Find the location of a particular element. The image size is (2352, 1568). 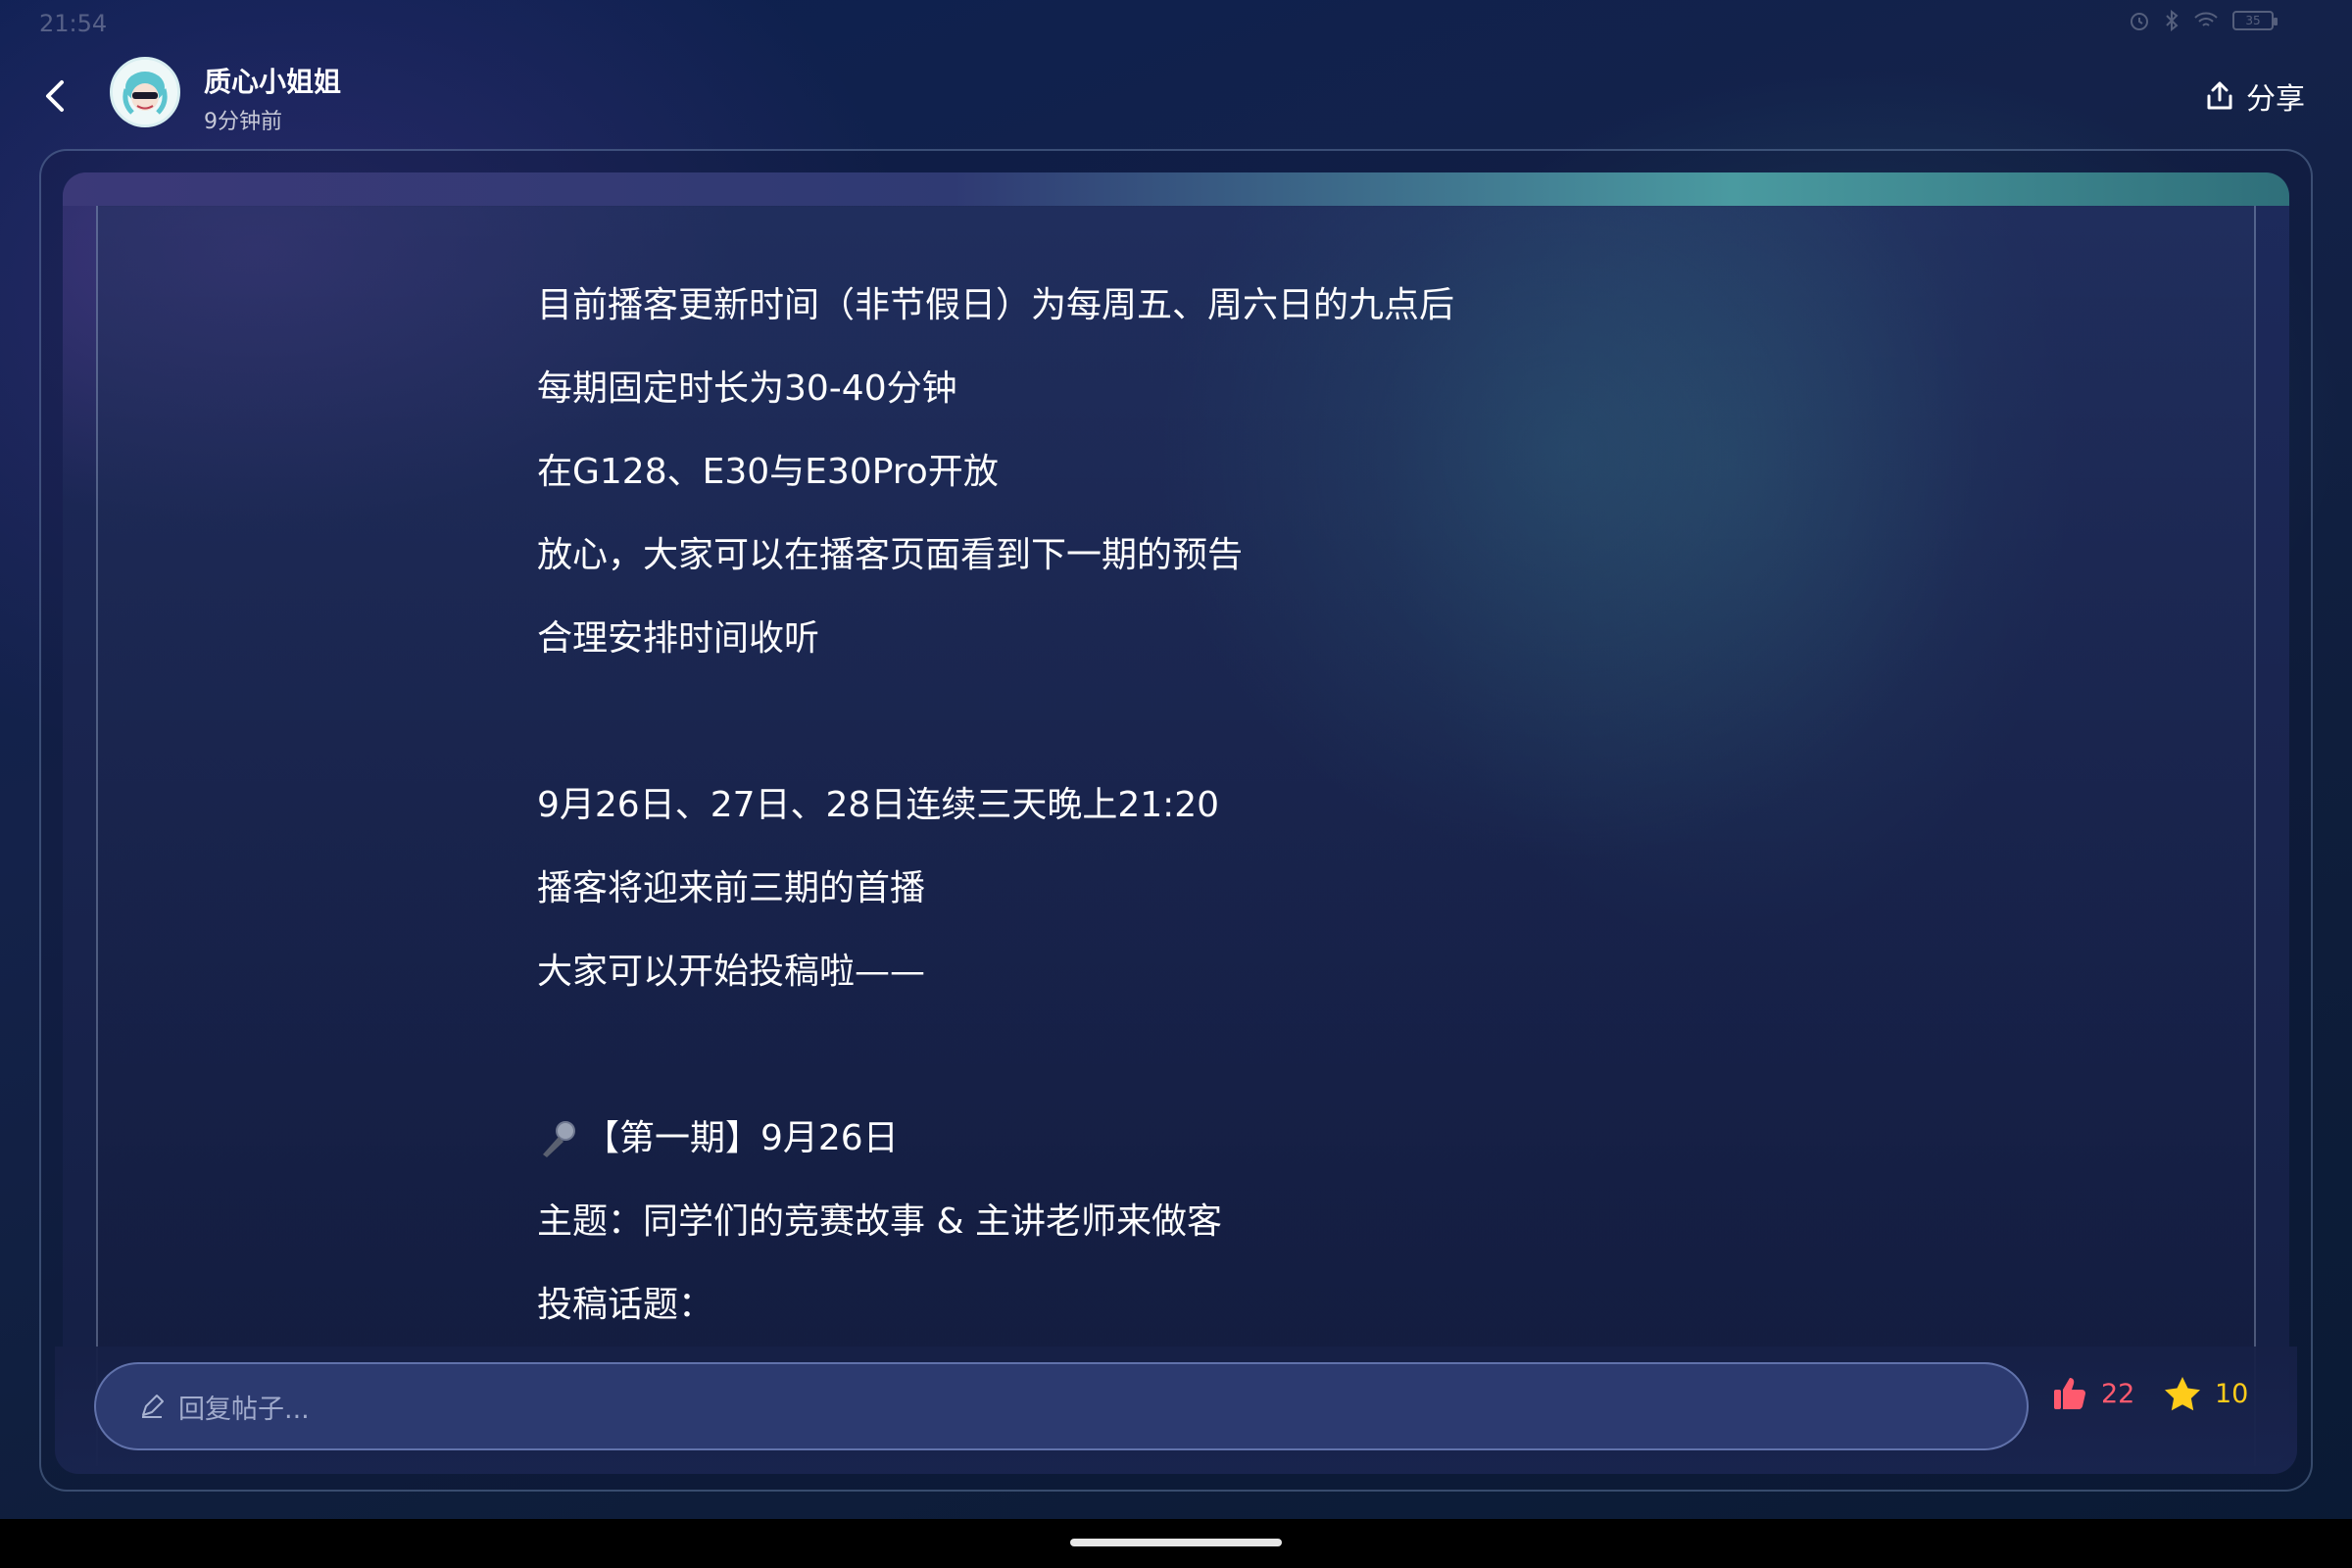

post-line: 合理安排时间收听 is located at coordinates (1370, 661).